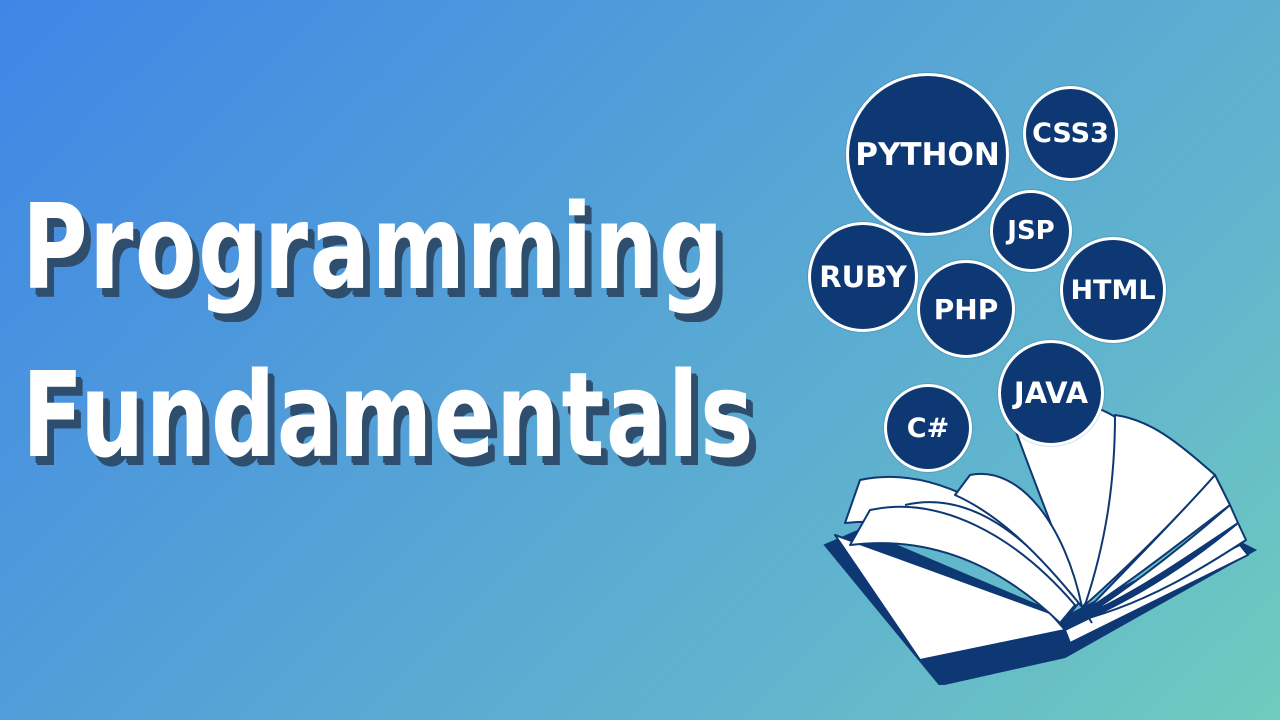  I want to click on bubble-css3-label: CSS3, so click(1070, 133).